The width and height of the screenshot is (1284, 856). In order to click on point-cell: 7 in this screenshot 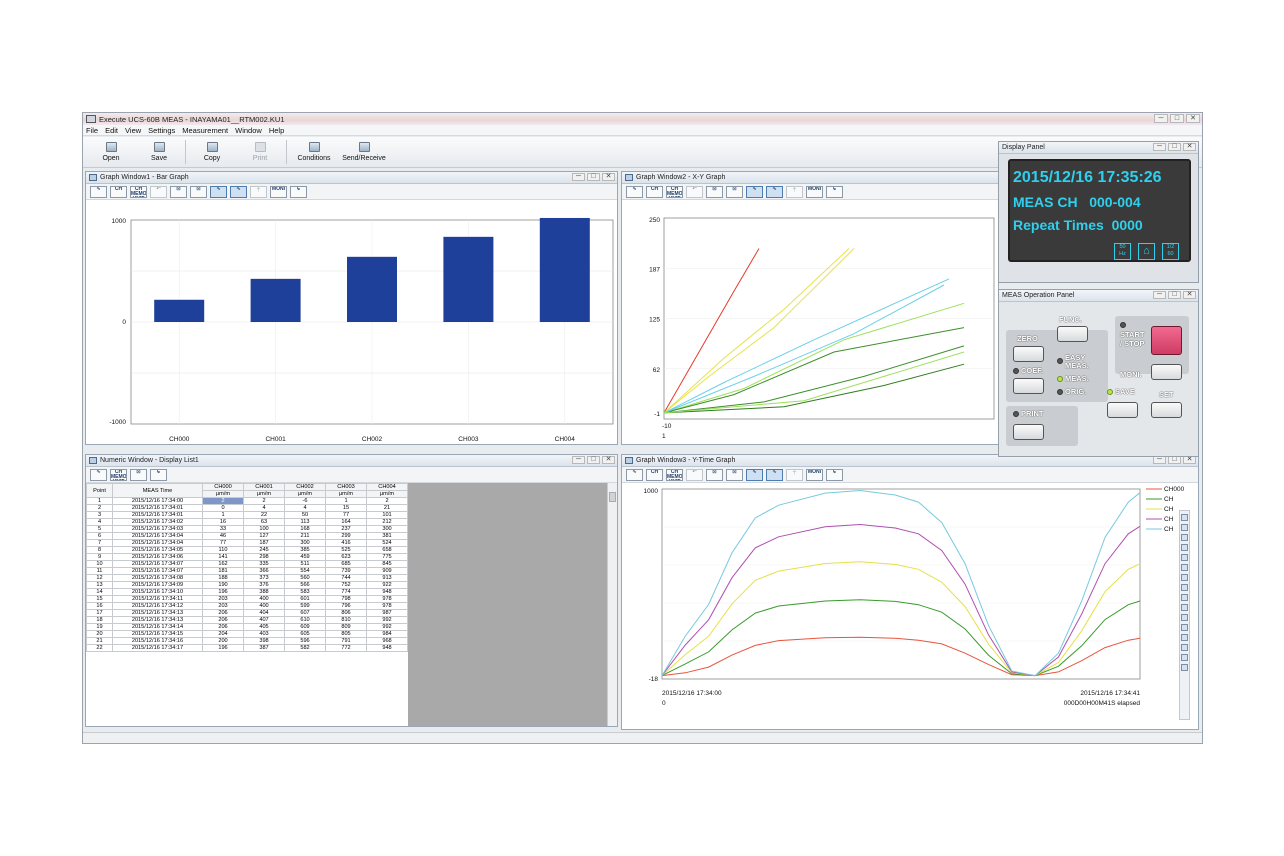, I will do `click(99, 543)`.